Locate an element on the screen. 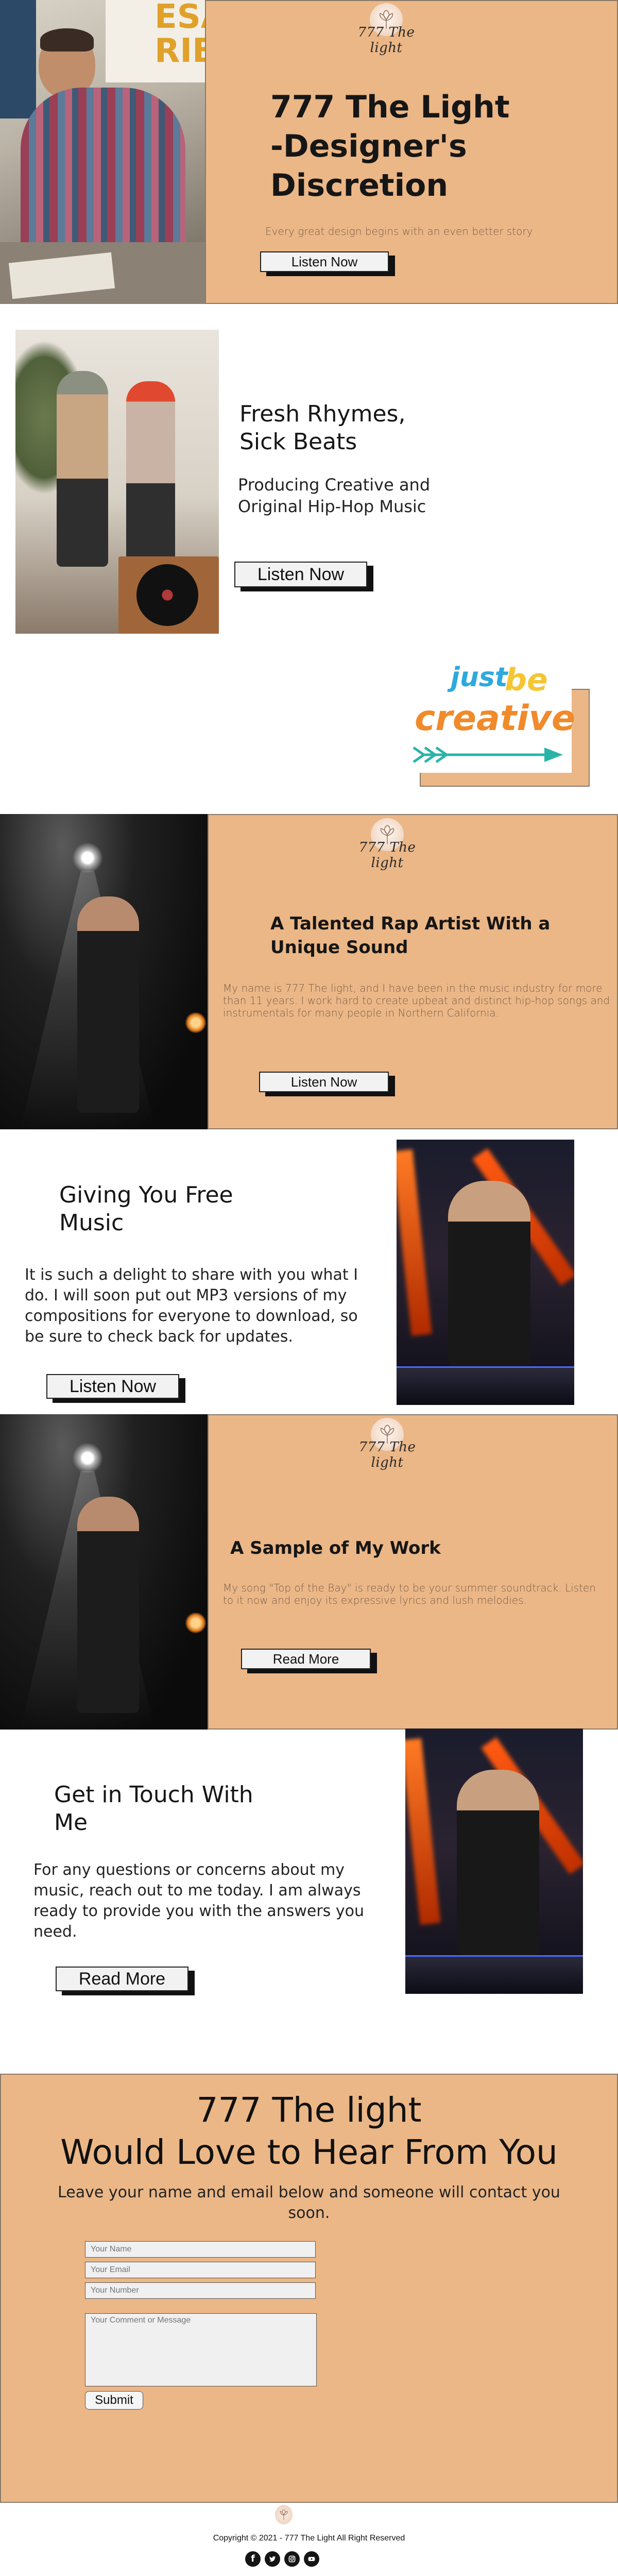 The width and height of the screenshot is (618, 2576). creative-word-creative: creative is located at coordinates (495, 718).